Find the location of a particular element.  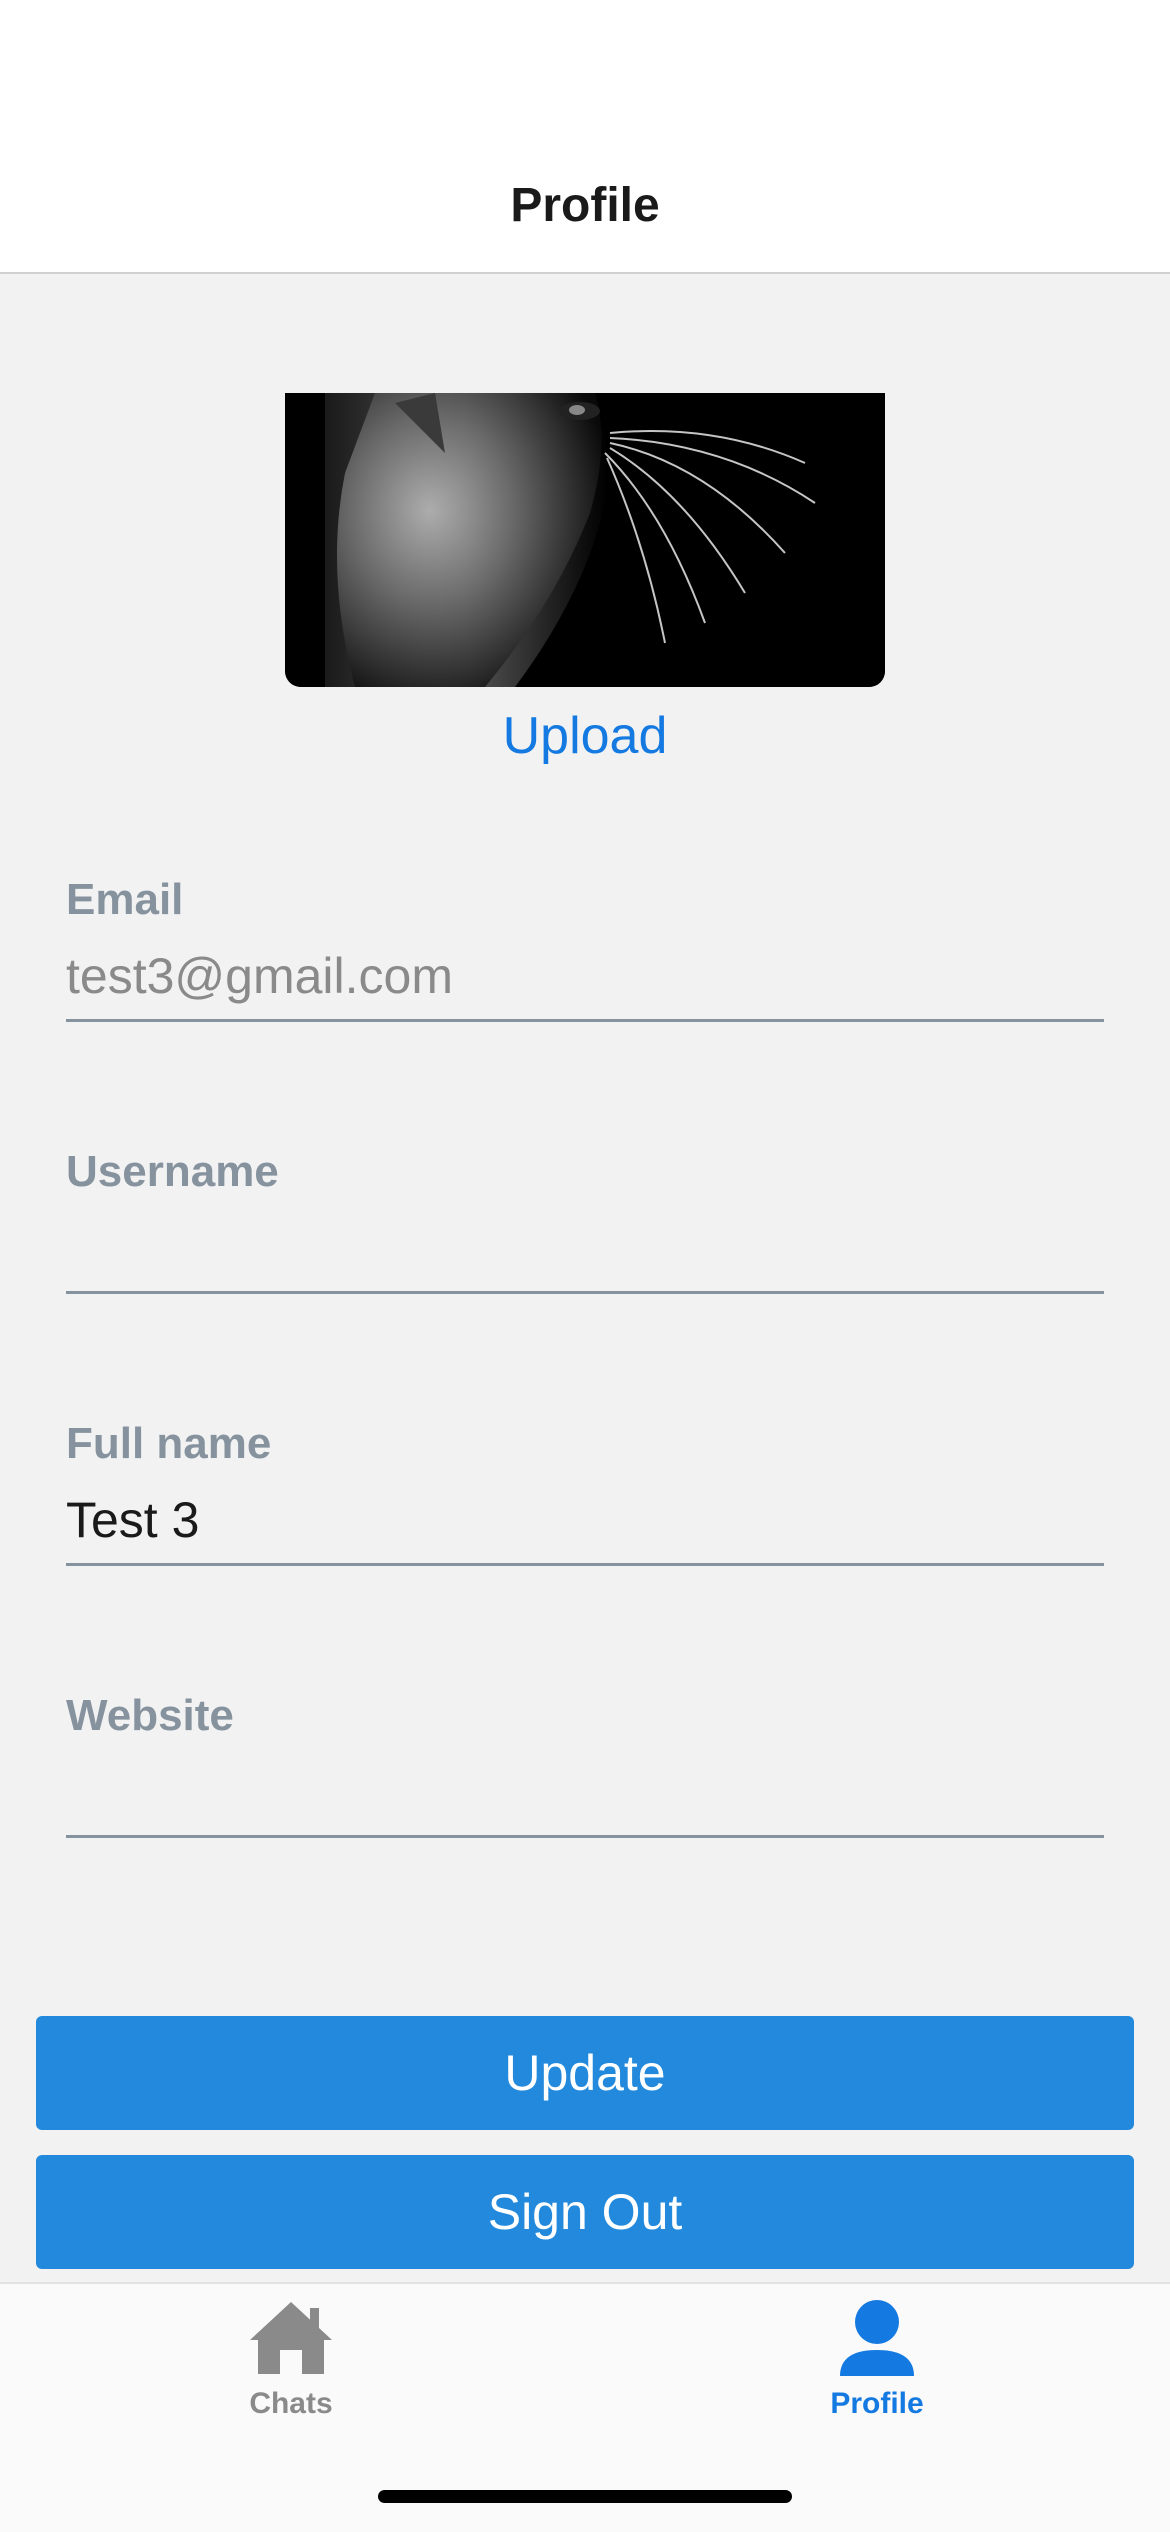

avatar is located at coordinates (585, 540).